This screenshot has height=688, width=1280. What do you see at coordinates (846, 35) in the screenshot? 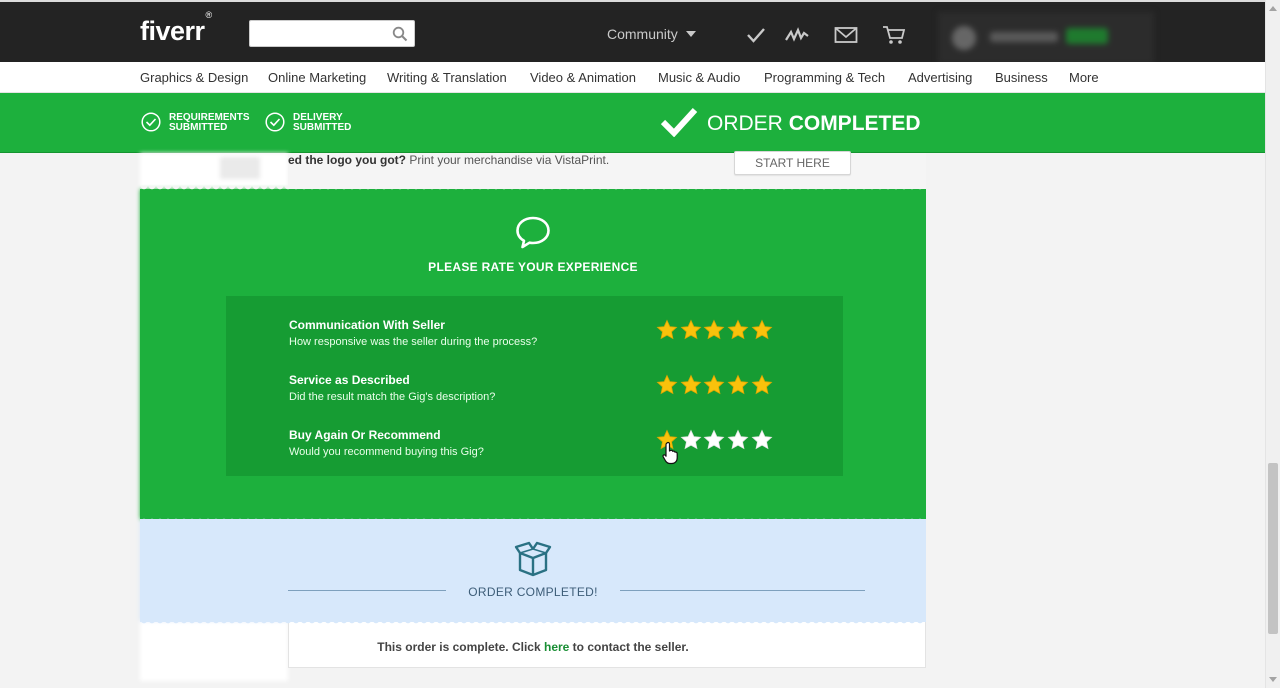
I see `mail-icon` at bounding box center [846, 35].